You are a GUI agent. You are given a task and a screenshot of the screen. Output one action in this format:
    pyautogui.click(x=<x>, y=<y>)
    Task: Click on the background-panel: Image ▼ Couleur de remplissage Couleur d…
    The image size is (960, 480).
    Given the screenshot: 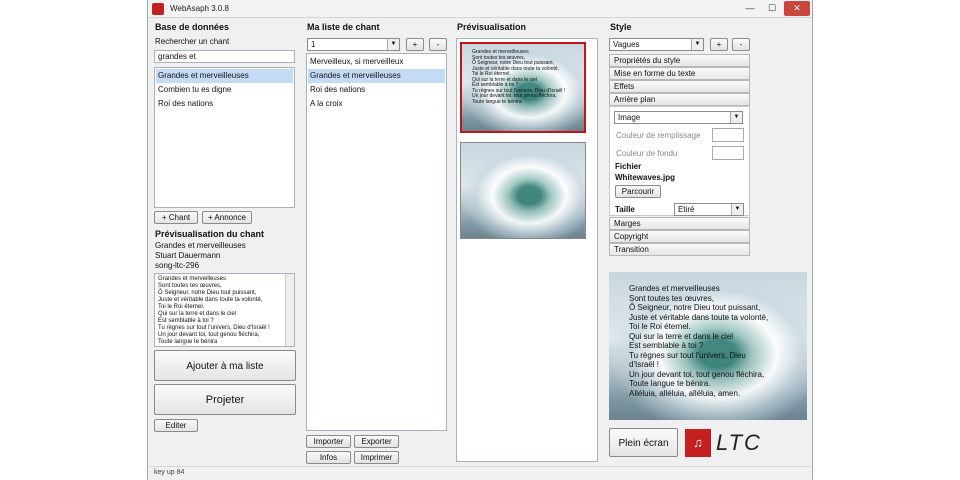 What is the action you would take?
    pyautogui.click(x=679, y=161)
    